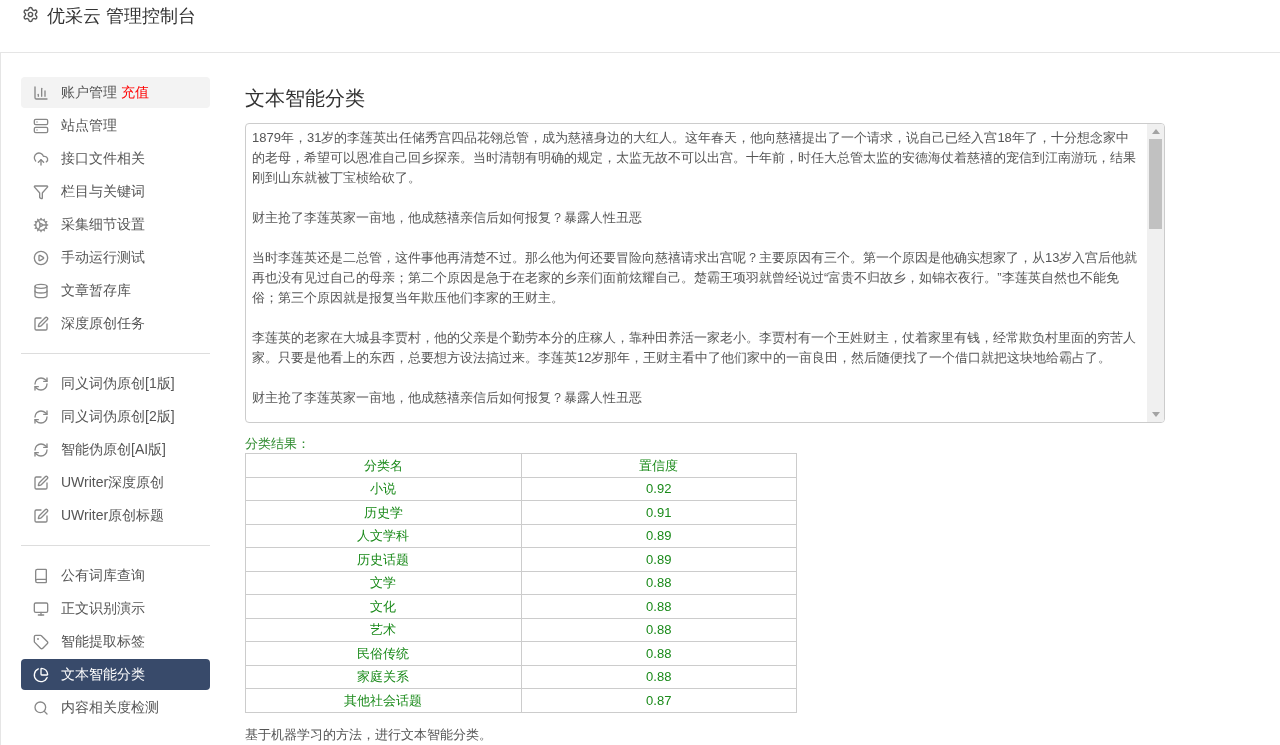  Describe the element at coordinates (115, 674) in the screenshot. I see `sidebar-item: 文本智能分类` at that location.